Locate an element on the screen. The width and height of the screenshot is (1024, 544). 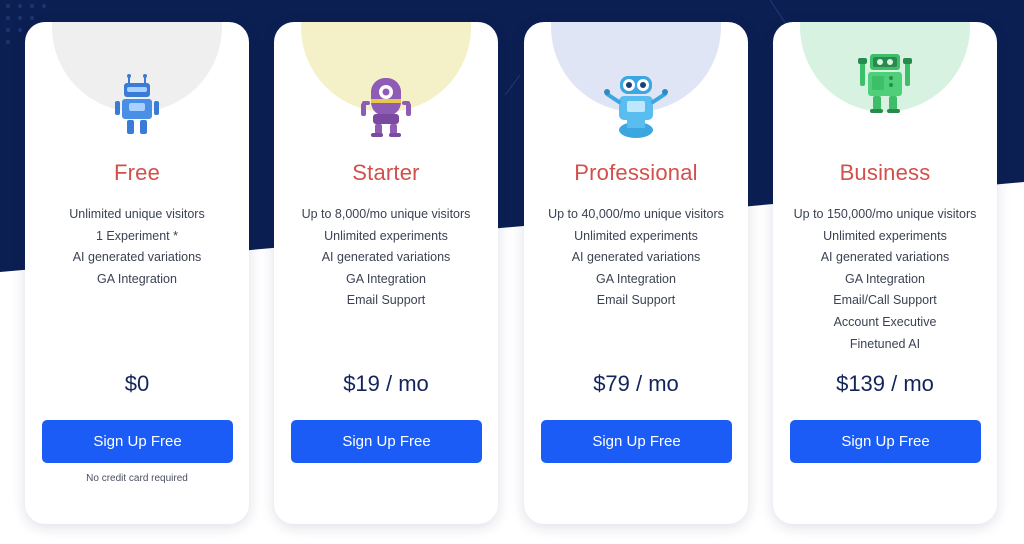
feature-item: Account Executive is located at coordinates (885, 321).